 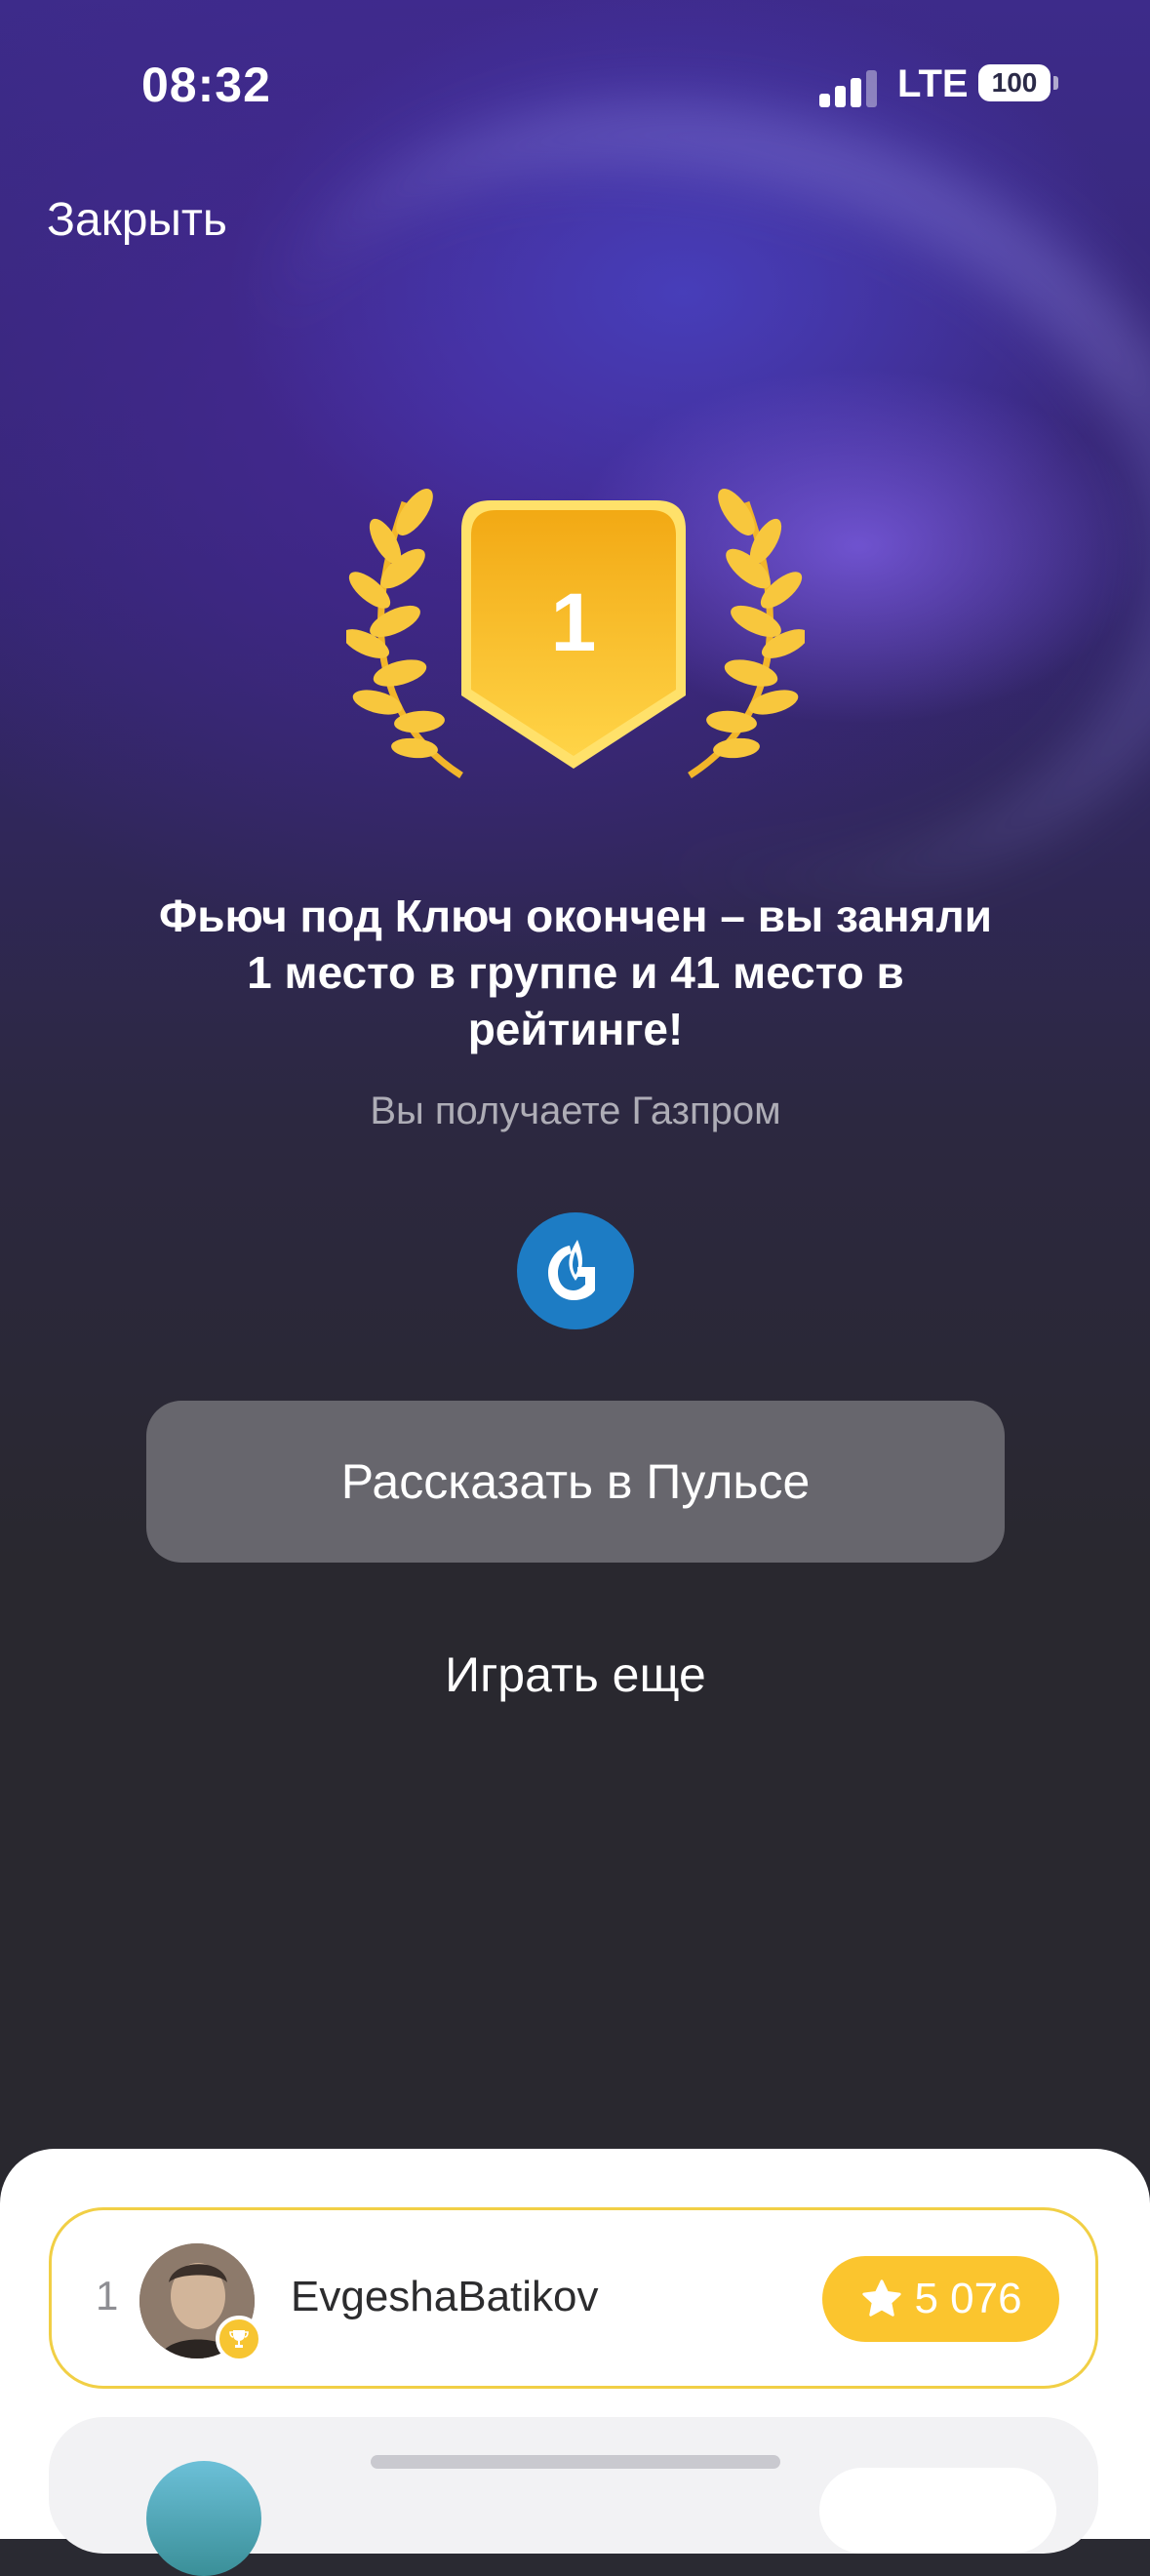 What do you see at coordinates (1014, 82) in the screenshot?
I see `battery-icon: 100` at bounding box center [1014, 82].